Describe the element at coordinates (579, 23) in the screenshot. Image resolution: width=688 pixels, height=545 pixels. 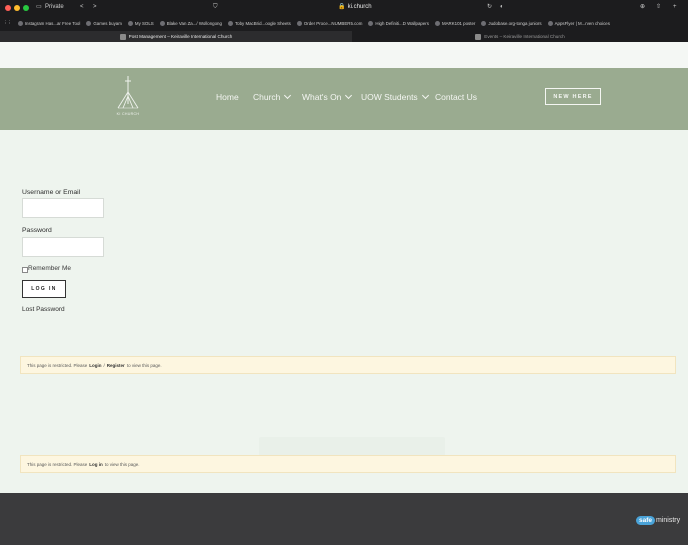
I see `bookmark-item: AppsFlyer | M...rven choices` at that location.